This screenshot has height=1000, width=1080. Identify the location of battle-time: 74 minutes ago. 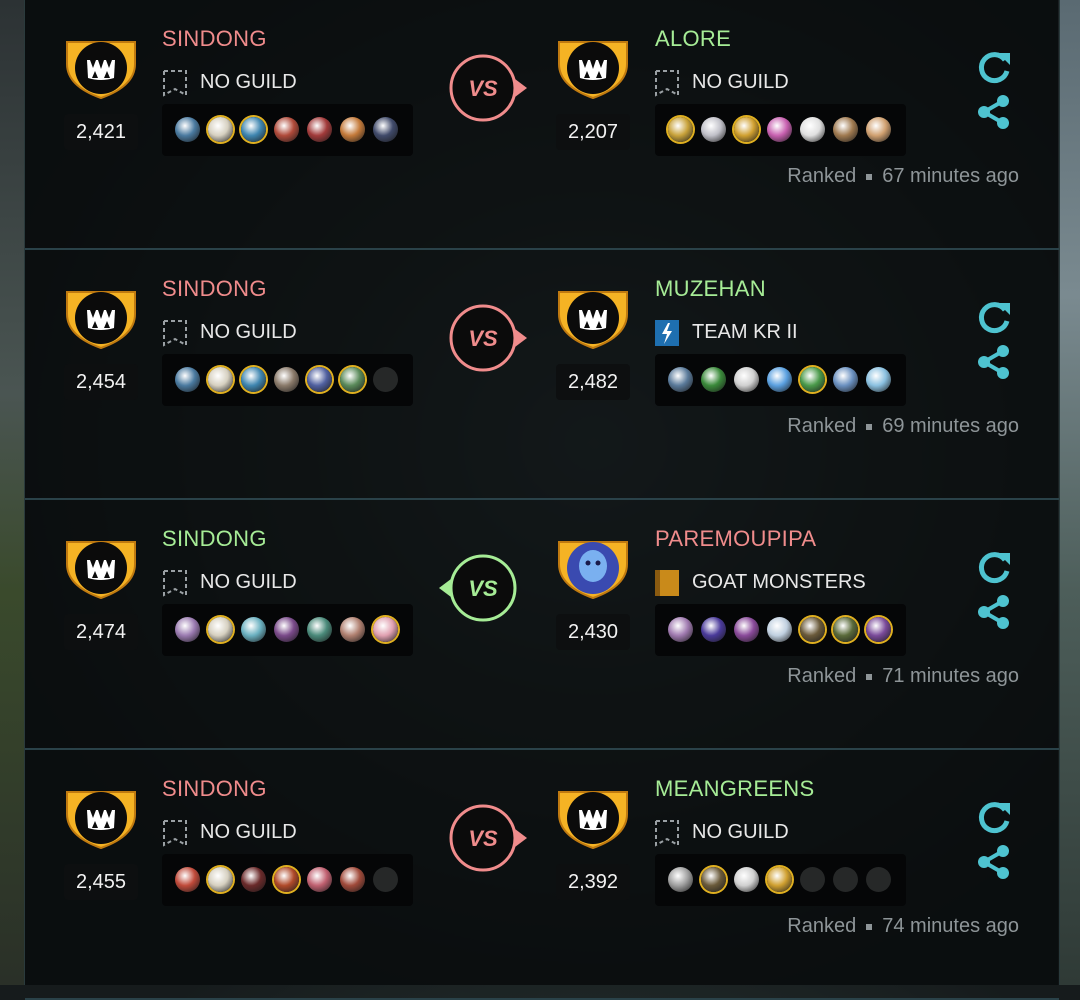
(950, 926).